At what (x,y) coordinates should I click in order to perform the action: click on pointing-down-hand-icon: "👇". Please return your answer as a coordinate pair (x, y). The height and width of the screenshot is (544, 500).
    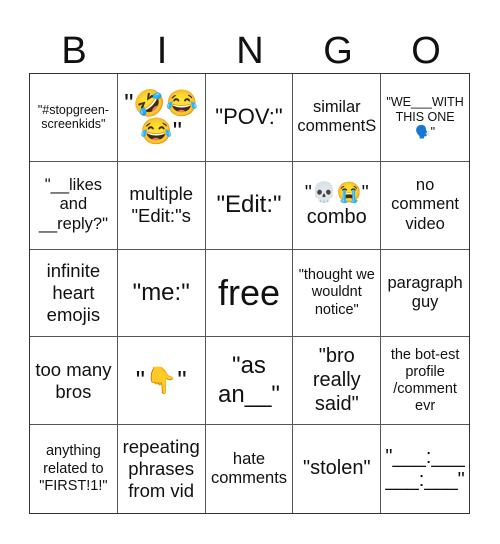
    Looking at the image, I should click on (161, 380).